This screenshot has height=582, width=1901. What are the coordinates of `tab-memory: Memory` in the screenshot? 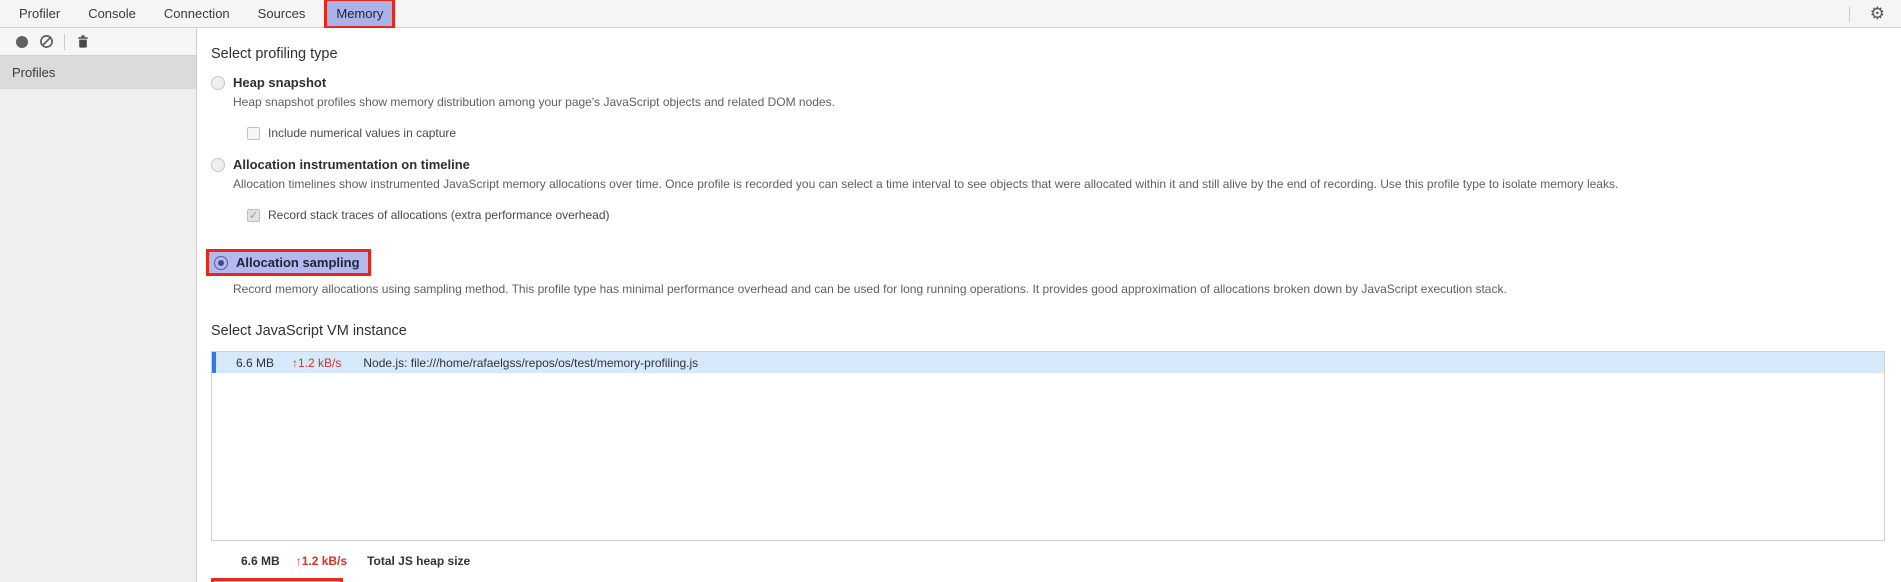 It's located at (360, 13).